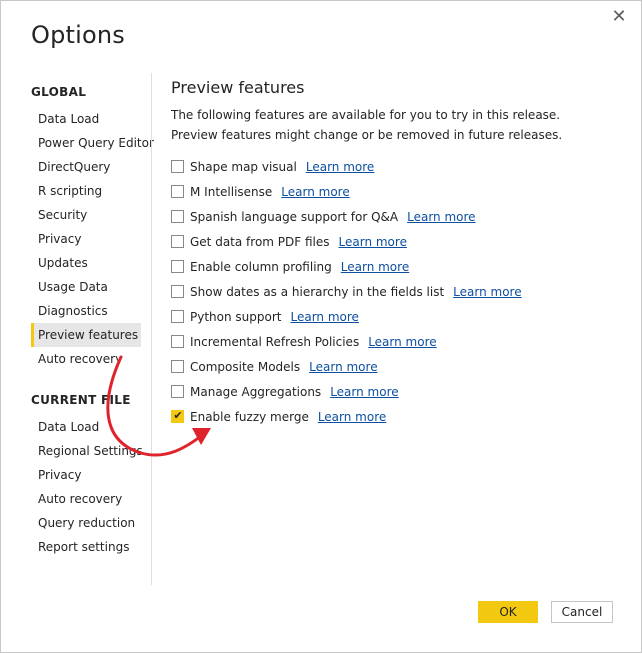 This screenshot has width=642, height=654. What do you see at coordinates (59, 92) in the screenshot?
I see `global-section-header: GLOBAL` at bounding box center [59, 92].